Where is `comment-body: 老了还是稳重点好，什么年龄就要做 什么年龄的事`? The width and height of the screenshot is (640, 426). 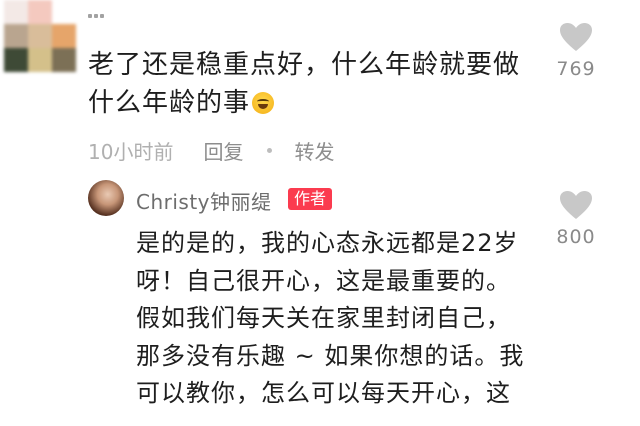 comment-body: 老了还是稳重点好，什么年龄就要做 什么年龄的事 is located at coordinates (313, 84).